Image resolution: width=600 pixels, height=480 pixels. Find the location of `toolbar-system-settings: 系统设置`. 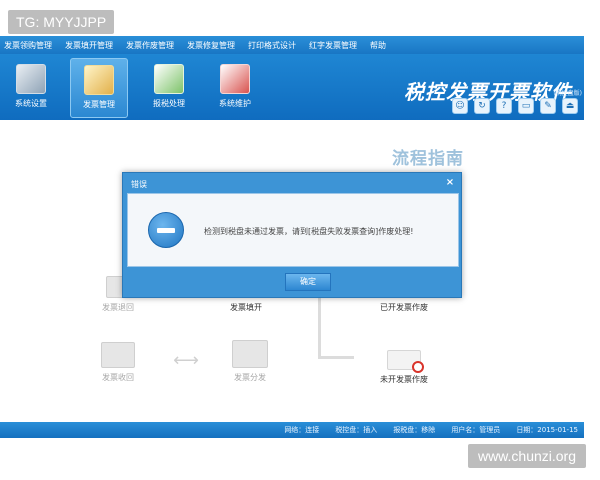

toolbar-system-settings: 系统设置 is located at coordinates (31, 88).